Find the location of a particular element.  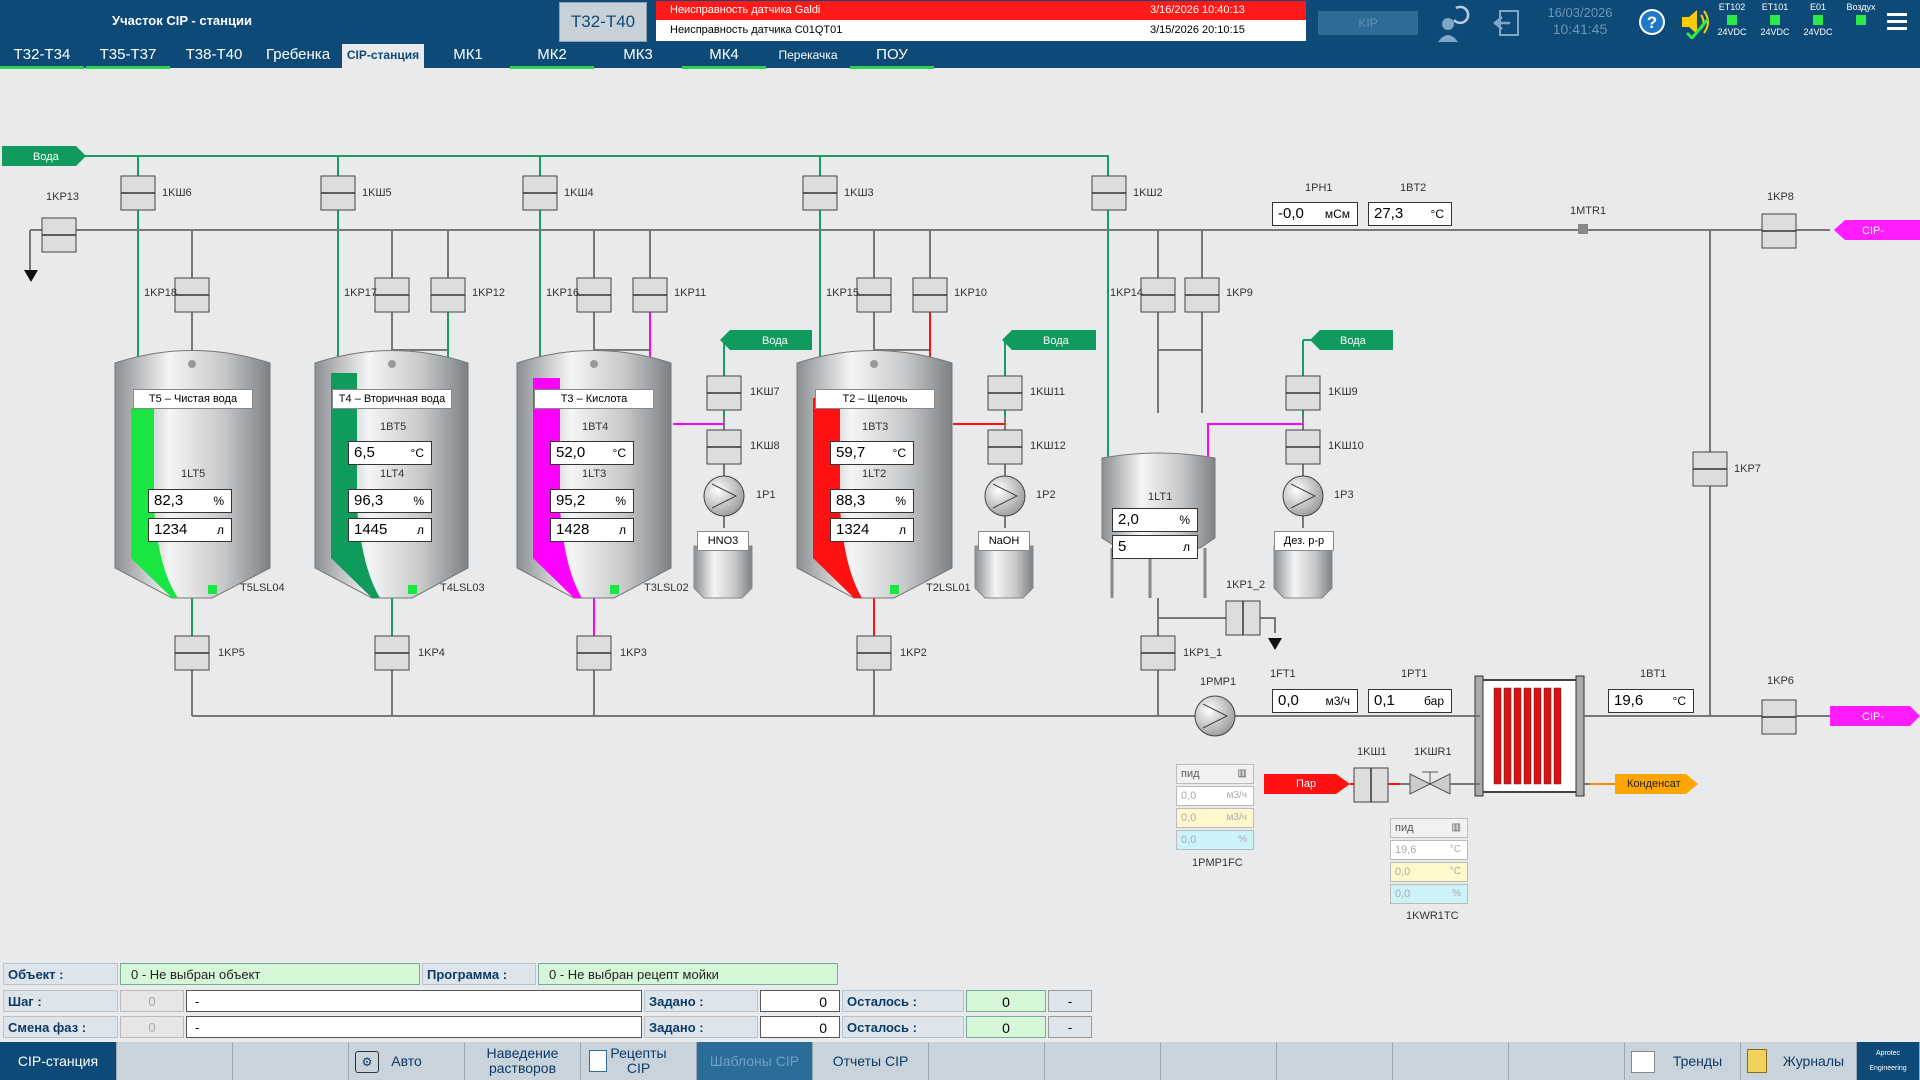

volume-display: 1428 л is located at coordinates (592, 530).